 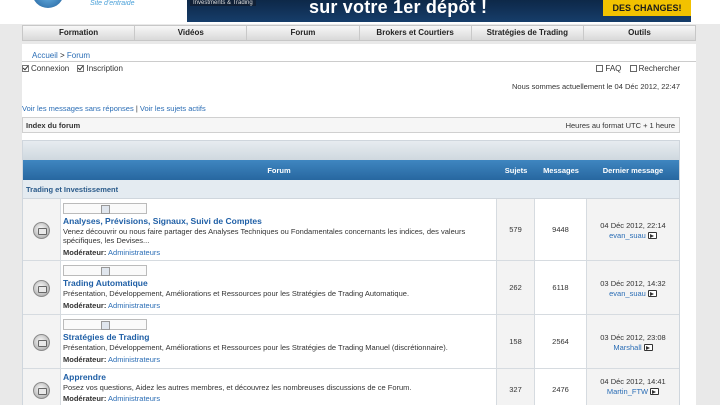 I want to click on forum-image-icon, so click(x=105, y=270).